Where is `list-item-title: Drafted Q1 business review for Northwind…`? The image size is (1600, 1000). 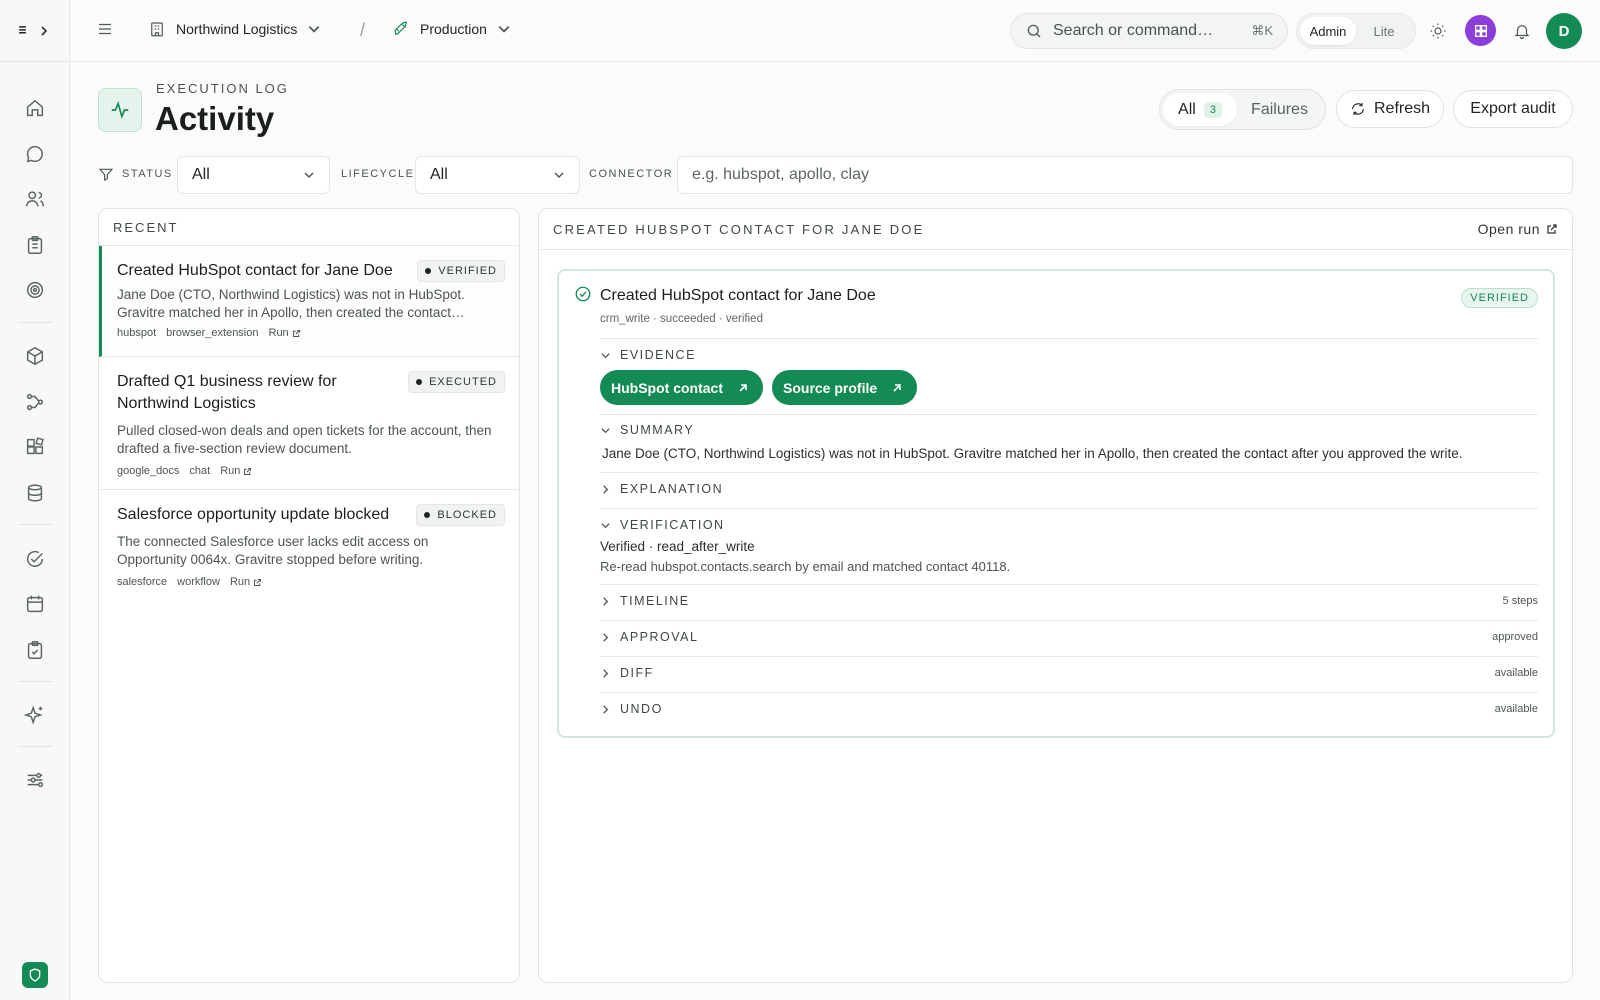
list-item-title: Drafted Q1 business review for Northwind… is located at coordinates (227, 392).